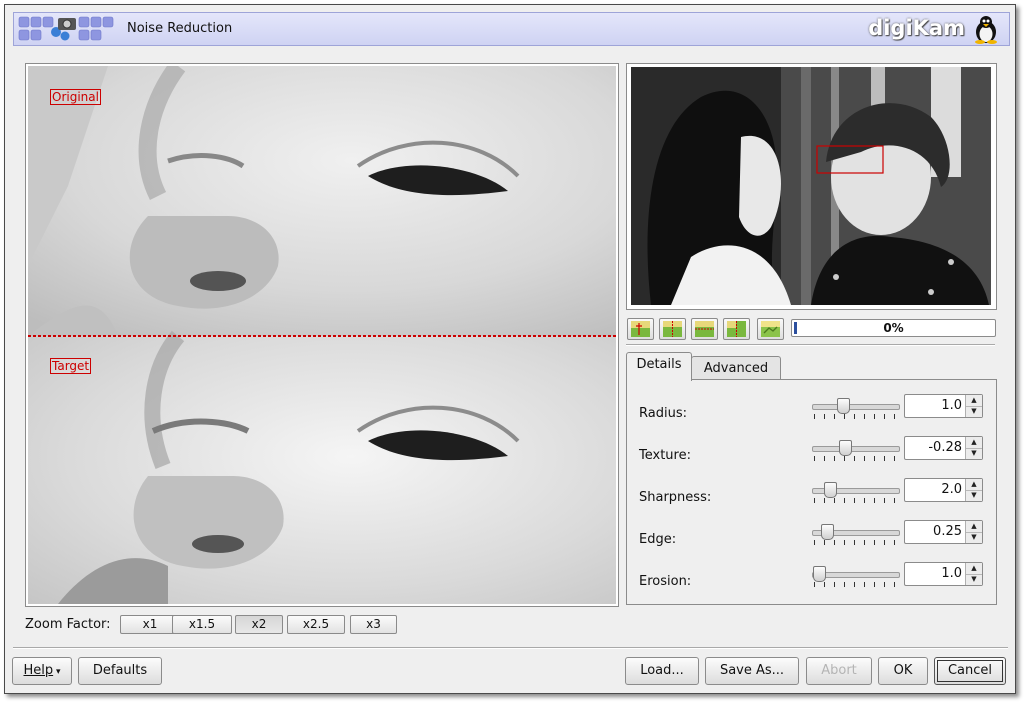  Describe the element at coordinates (856, 534) in the screenshot. I see `edge-slider` at that location.